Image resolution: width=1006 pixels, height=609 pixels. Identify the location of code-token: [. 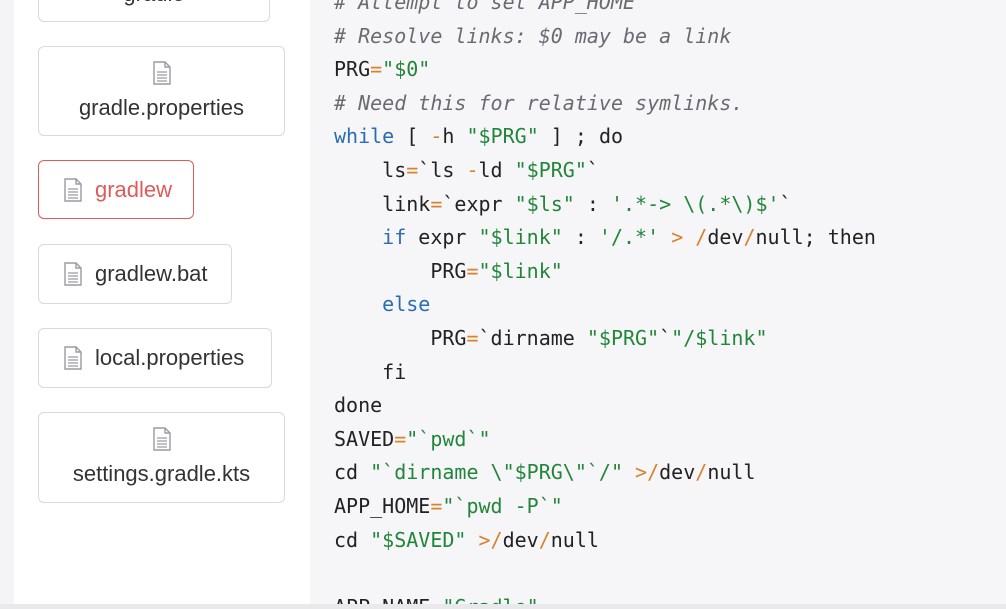
(412, 136).